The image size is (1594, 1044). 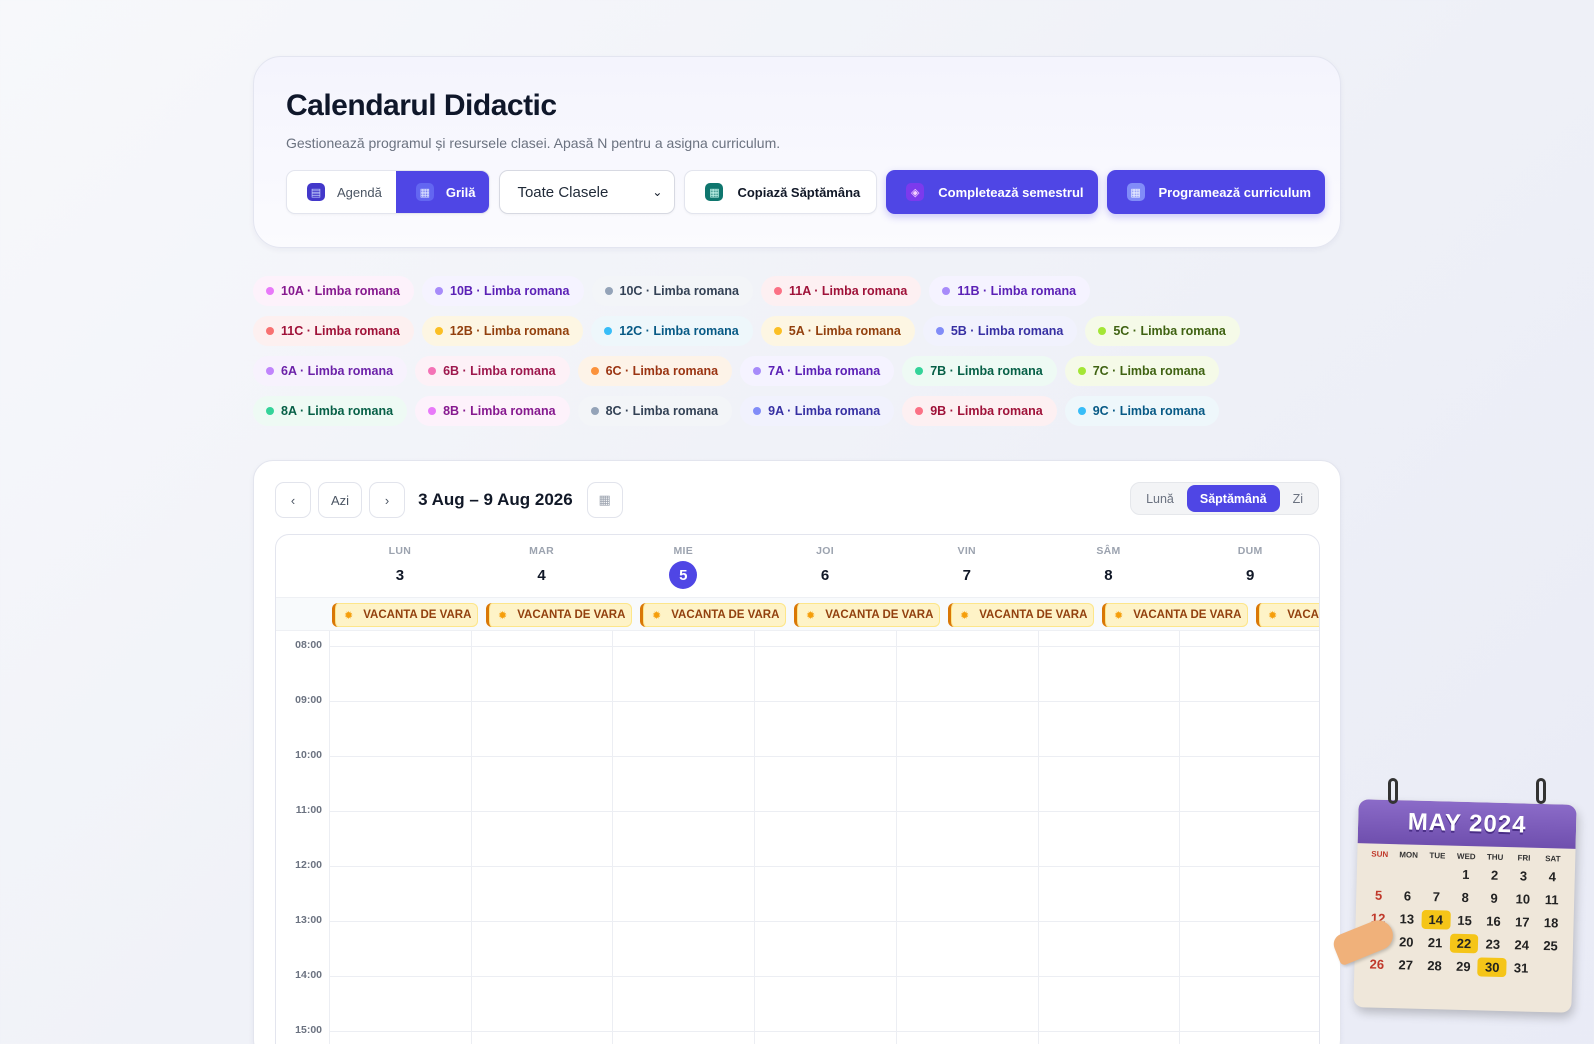 I want to click on calendar-icon: ▦, so click(x=604, y=499).